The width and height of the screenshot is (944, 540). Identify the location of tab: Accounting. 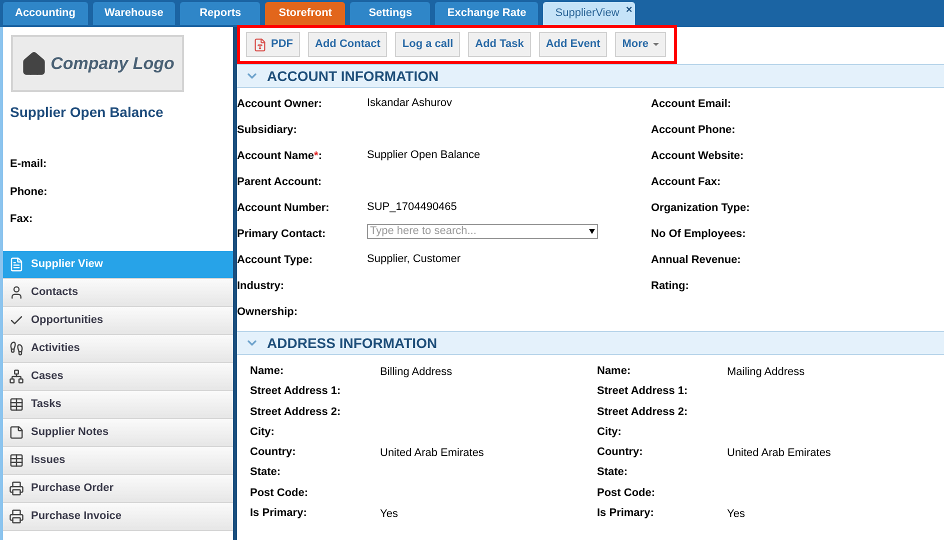
(45, 13).